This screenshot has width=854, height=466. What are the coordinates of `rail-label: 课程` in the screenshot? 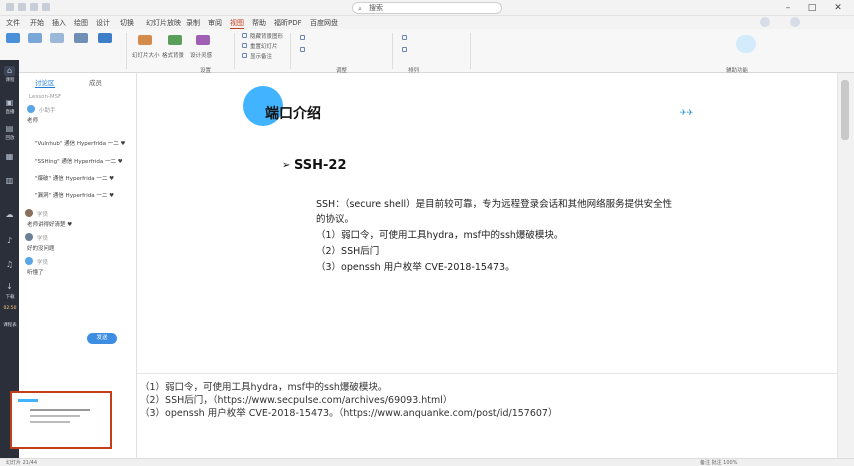 It's located at (10, 80).